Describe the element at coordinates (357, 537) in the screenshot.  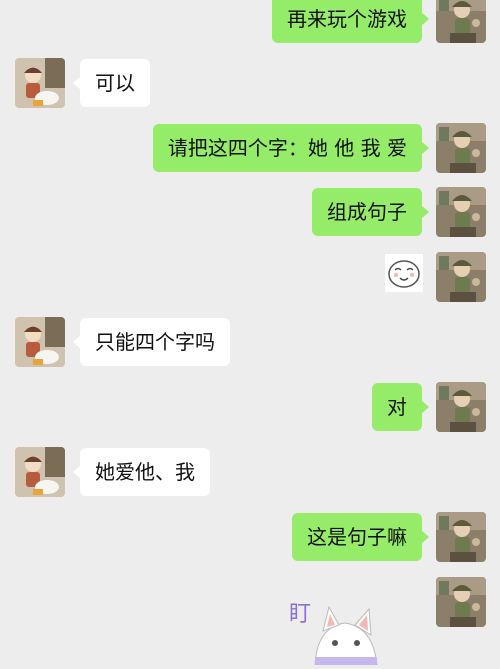
I see `message-text: 这是句子嘛` at that location.